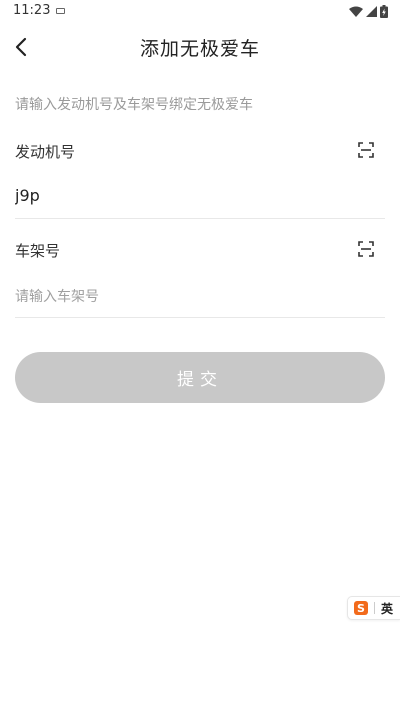  Describe the element at coordinates (356, 11) in the screenshot. I see `wifi-icon` at that location.